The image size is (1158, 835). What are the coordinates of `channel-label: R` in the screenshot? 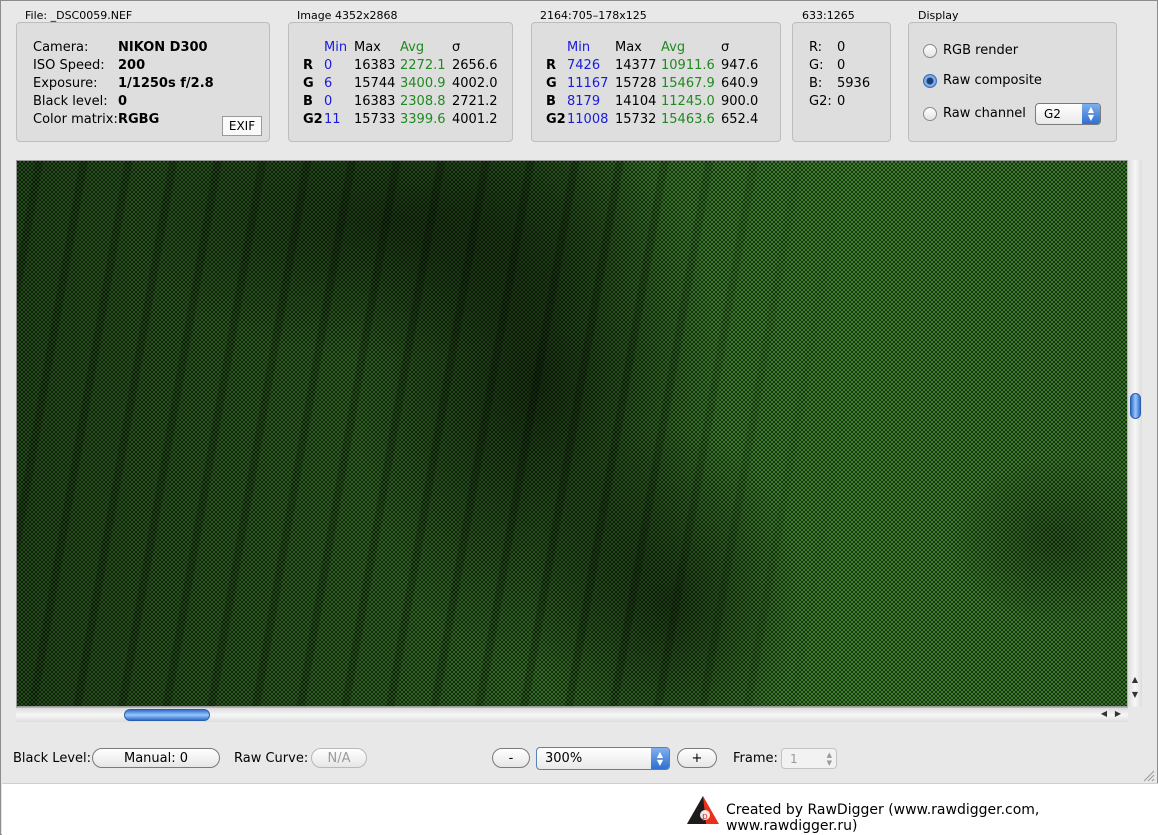 It's located at (308, 65).